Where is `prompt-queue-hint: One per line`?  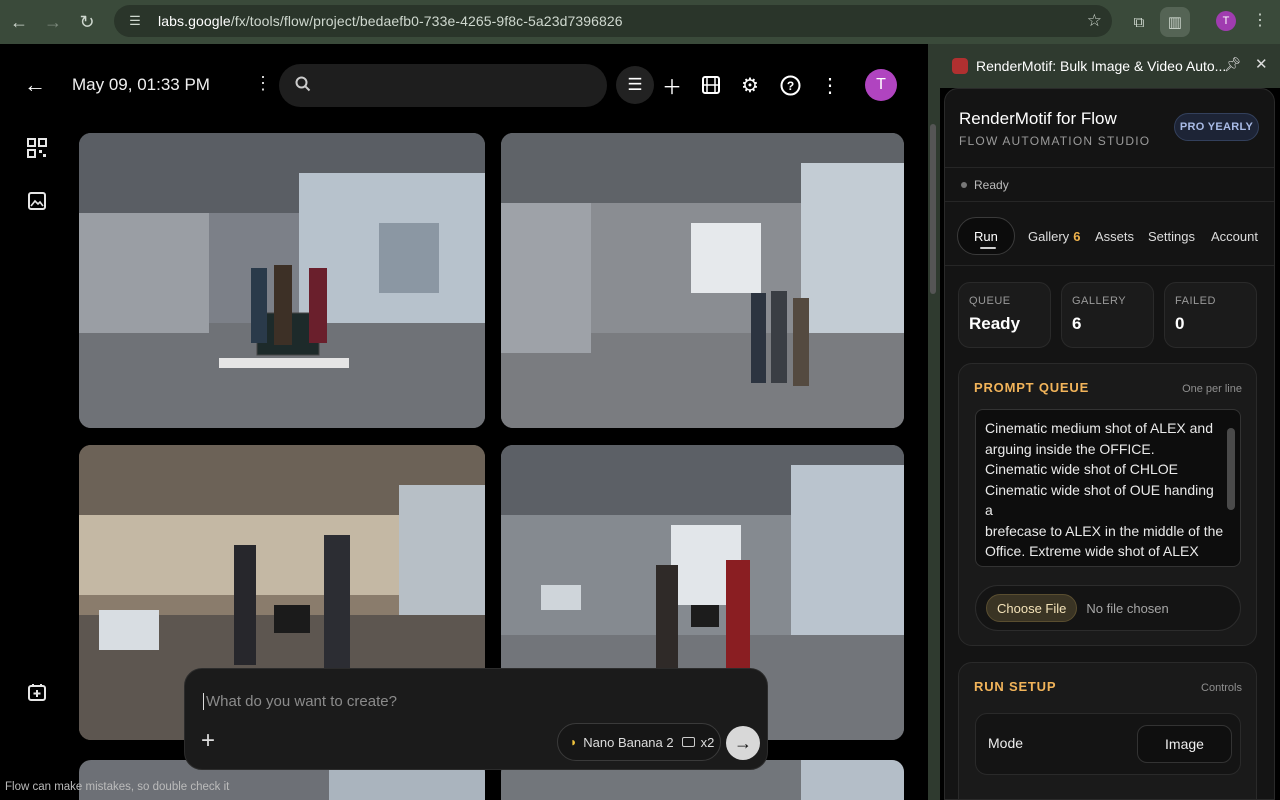 prompt-queue-hint: One per line is located at coordinates (1212, 389).